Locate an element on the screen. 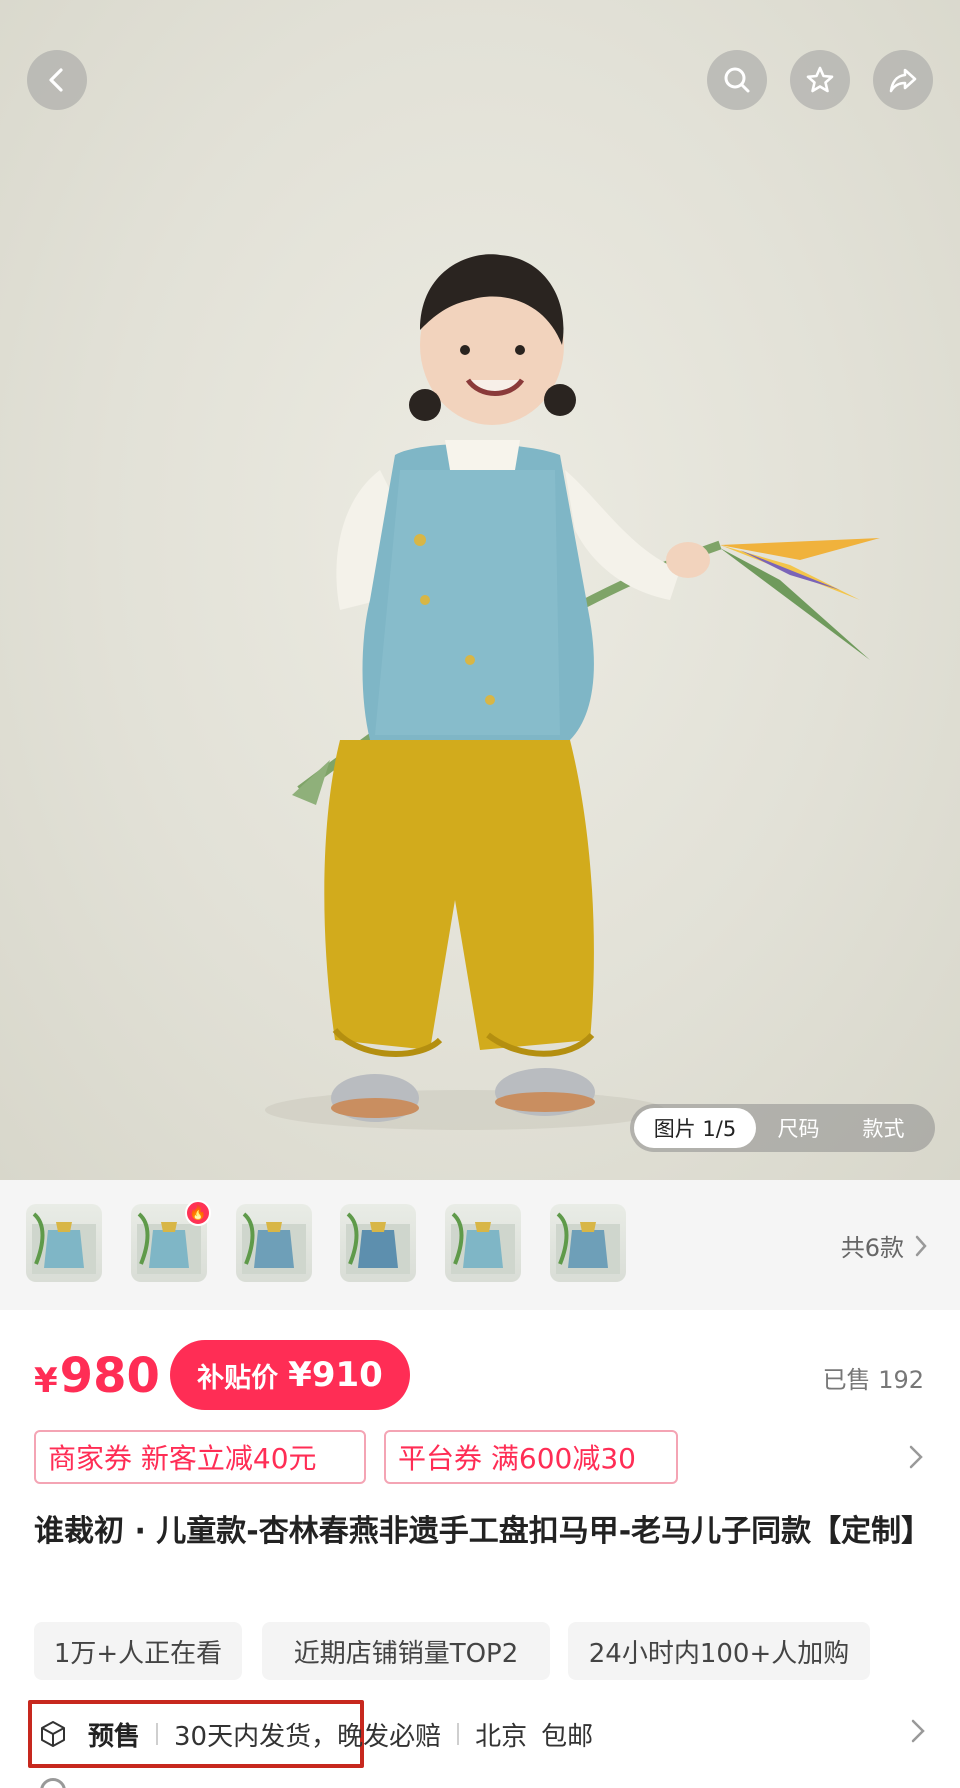 This screenshot has width=960, height=1788. share-button is located at coordinates (903, 80).